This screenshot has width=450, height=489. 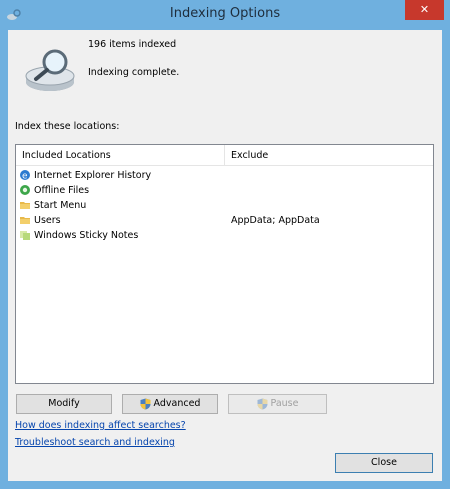 I want to click on close-label: Close, so click(x=384, y=462).